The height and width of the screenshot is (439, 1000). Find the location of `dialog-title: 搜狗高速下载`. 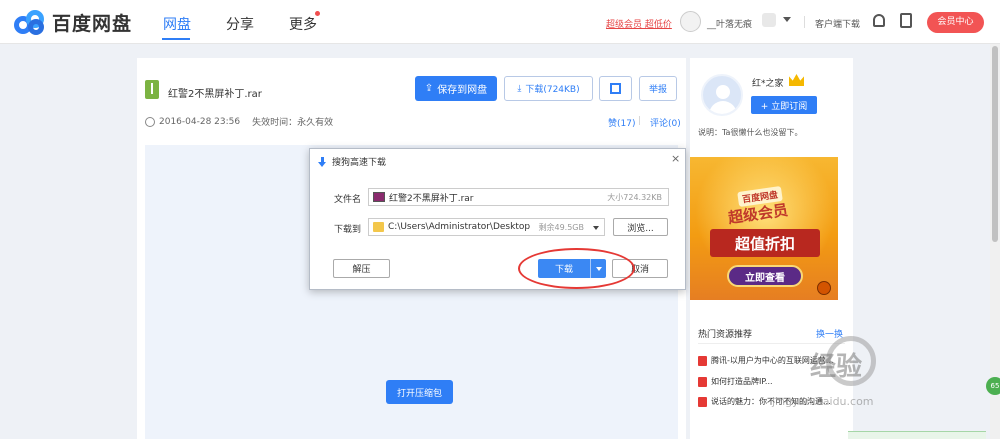

dialog-title: 搜狗高速下载 is located at coordinates (352, 161).